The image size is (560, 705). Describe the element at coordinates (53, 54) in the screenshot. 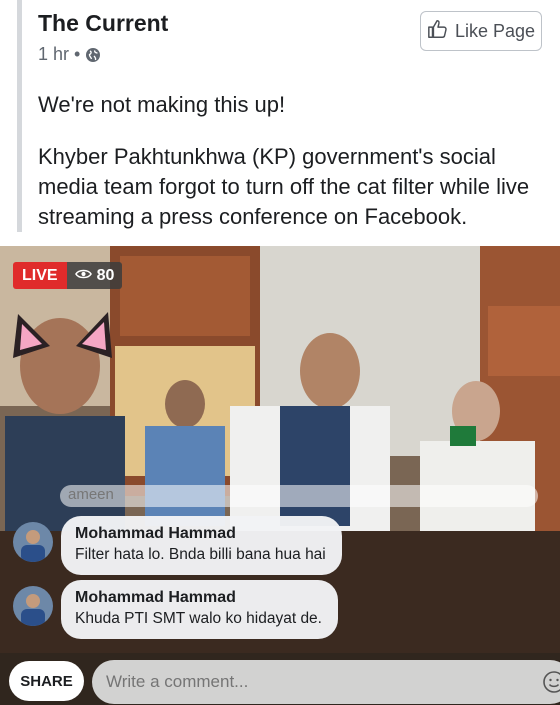

I see `post-time: 1 hr` at that location.